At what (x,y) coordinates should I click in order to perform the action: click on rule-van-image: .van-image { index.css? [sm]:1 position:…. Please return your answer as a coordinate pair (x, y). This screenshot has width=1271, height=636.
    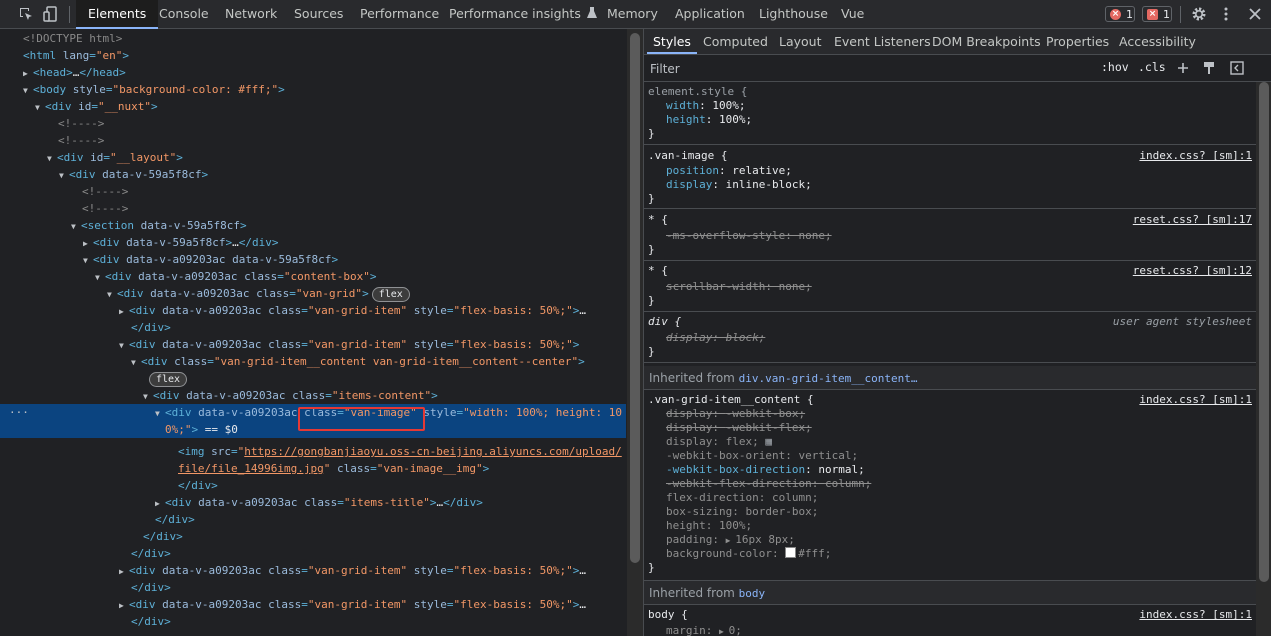
    Looking at the image, I should click on (950, 177).